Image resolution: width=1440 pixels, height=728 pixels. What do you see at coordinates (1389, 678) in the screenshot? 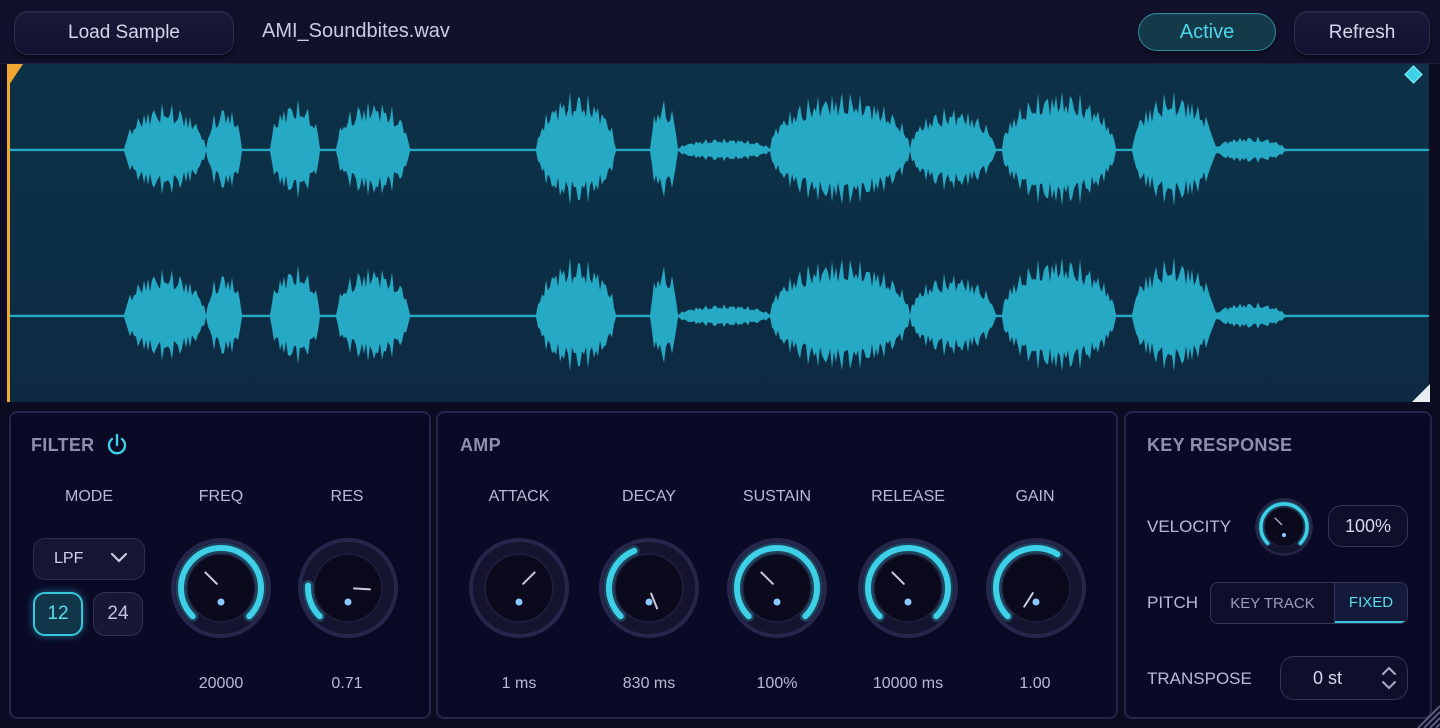
I see `up-down-arrows-icon` at bounding box center [1389, 678].